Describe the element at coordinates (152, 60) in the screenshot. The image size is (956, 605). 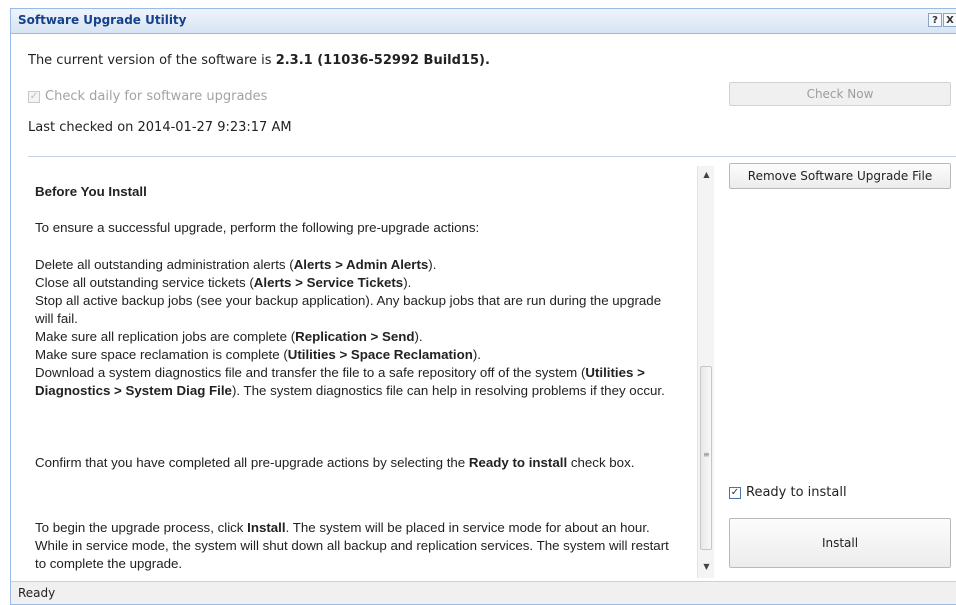
I see `version-prefix: The current version of the software is` at that location.